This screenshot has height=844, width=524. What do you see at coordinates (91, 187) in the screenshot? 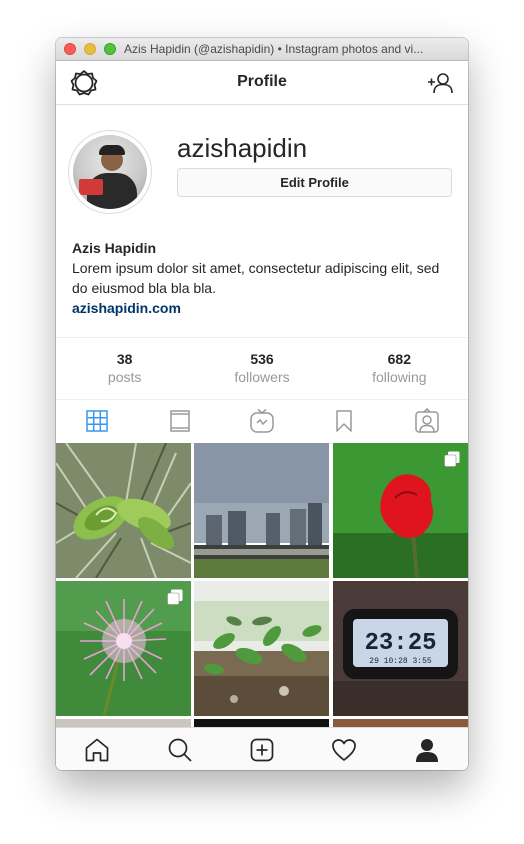
I see `avatar-laptop-shape` at bounding box center [91, 187].